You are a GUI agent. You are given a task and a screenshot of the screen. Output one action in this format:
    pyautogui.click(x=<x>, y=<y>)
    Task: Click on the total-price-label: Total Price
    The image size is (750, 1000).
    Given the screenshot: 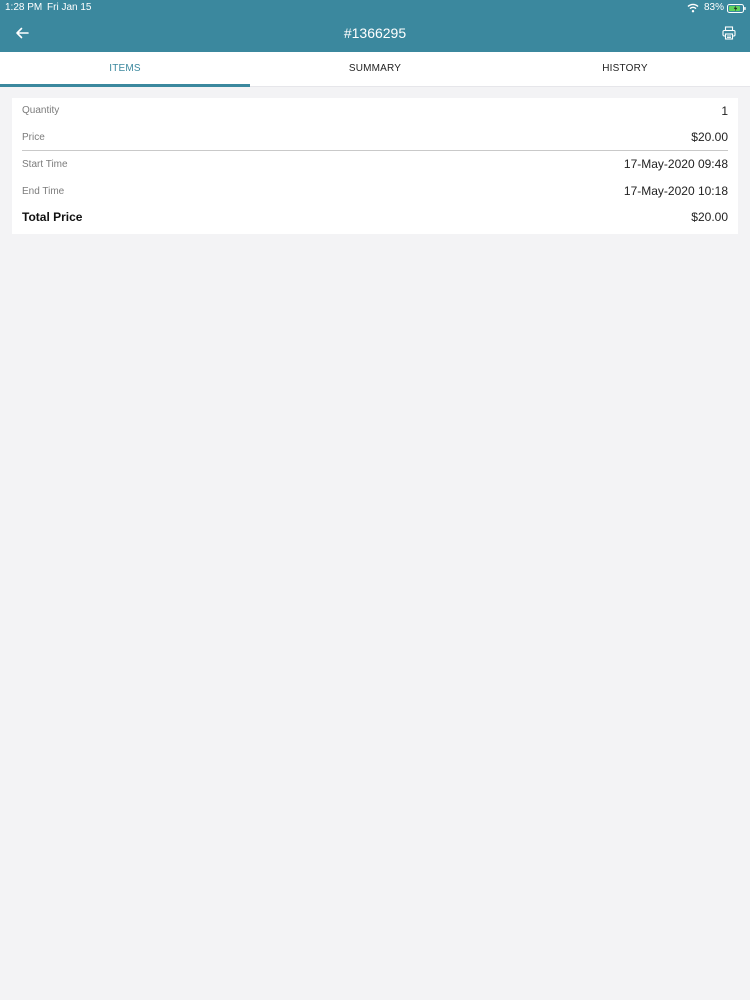 What is the action you would take?
    pyautogui.click(x=52, y=217)
    